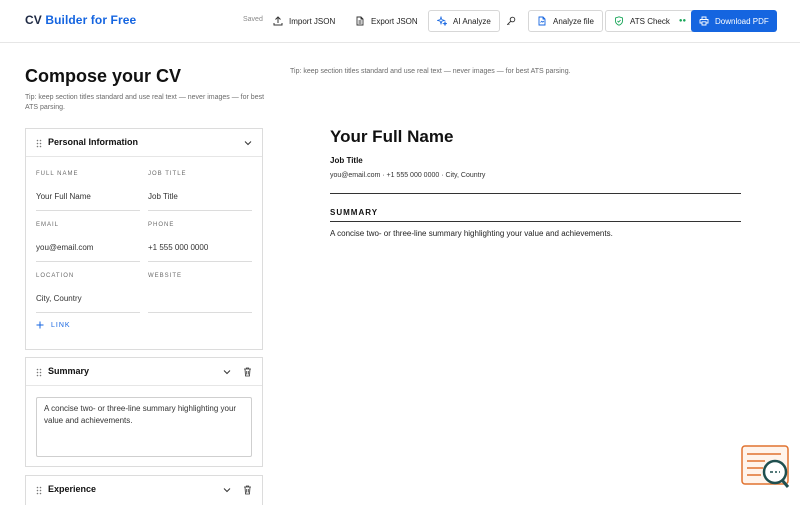 The width and height of the screenshot is (800, 505). Describe the element at coordinates (144, 372) in the screenshot. I see `summary-header: Summary` at that location.